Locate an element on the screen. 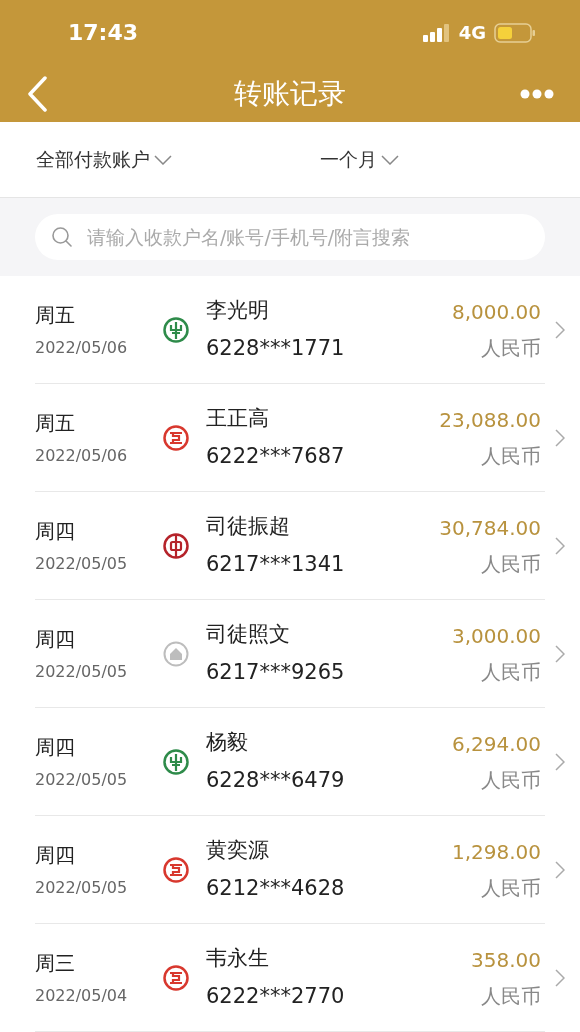 The image size is (580, 1032). amount-label: 3,000.00 is located at coordinates (496, 636).